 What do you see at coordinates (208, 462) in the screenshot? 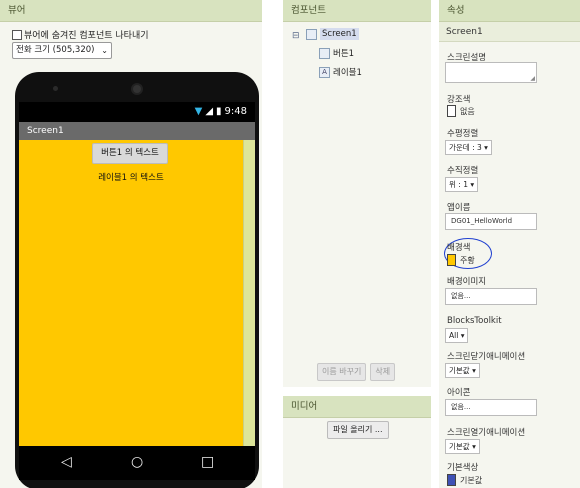
I see `recents-icon: □` at bounding box center [208, 462].